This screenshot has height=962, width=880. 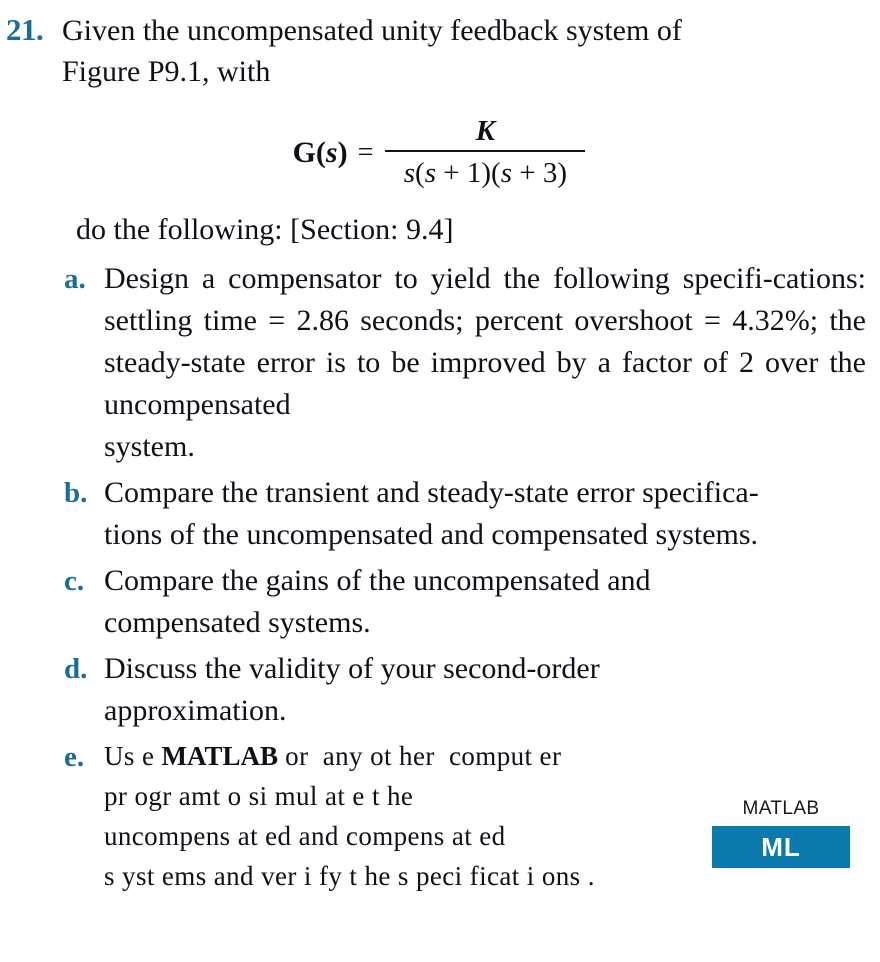 What do you see at coordinates (430, 173) in the screenshot?
I see `denominator-s-second: s` at bounding box center [430, 173].